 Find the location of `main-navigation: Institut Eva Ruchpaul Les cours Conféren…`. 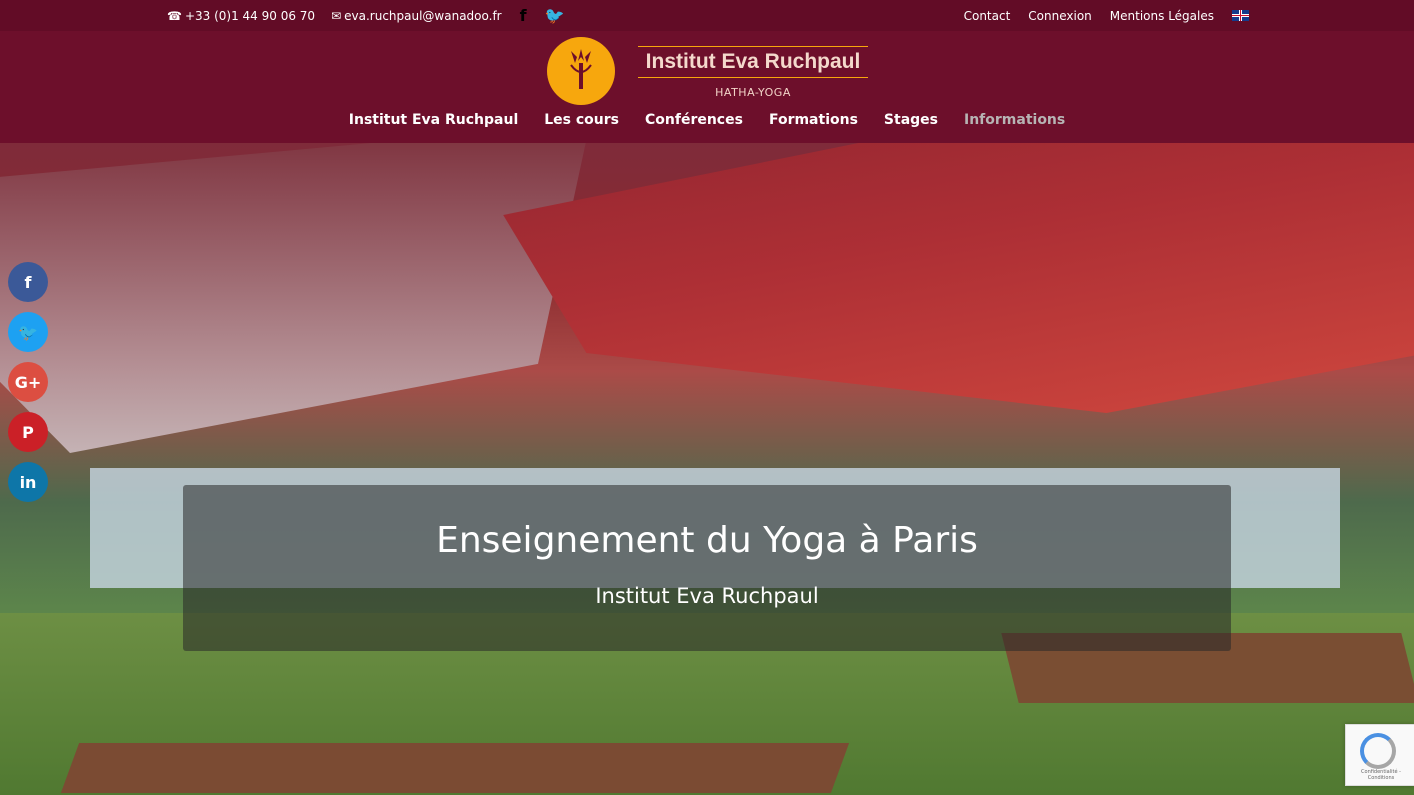

main-navigation: Institut Eva Ruchpaul Les cours Conféren… is located at coordinates (707, 123).